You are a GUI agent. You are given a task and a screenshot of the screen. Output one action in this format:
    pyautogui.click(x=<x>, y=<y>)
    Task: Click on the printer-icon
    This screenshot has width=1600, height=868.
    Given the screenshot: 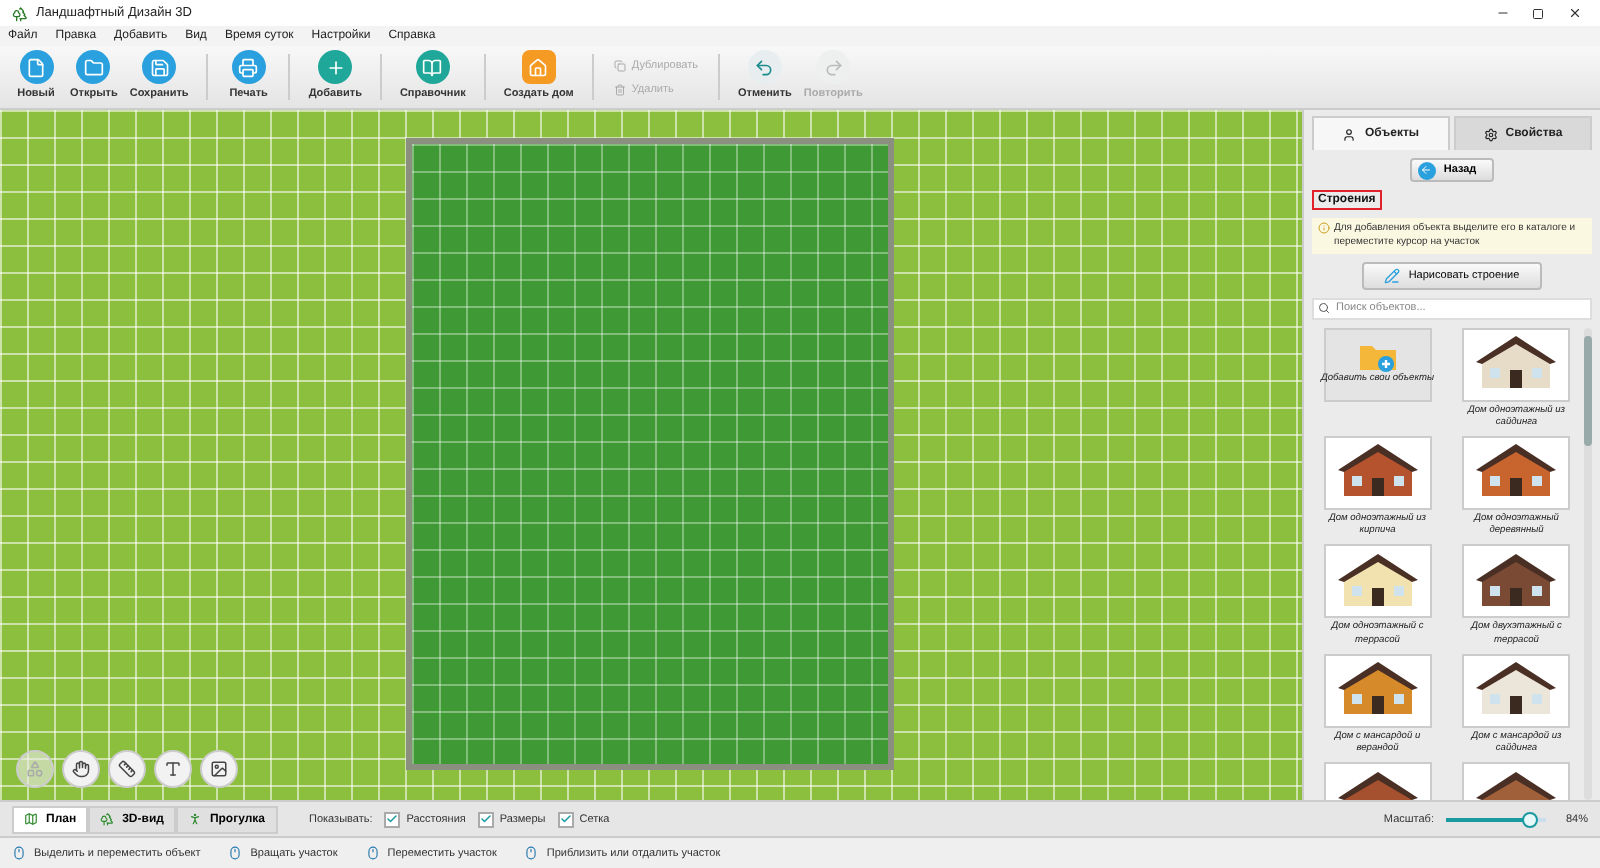 What is the action you would take?
    pyautogui.click(x=248, y=67)
    